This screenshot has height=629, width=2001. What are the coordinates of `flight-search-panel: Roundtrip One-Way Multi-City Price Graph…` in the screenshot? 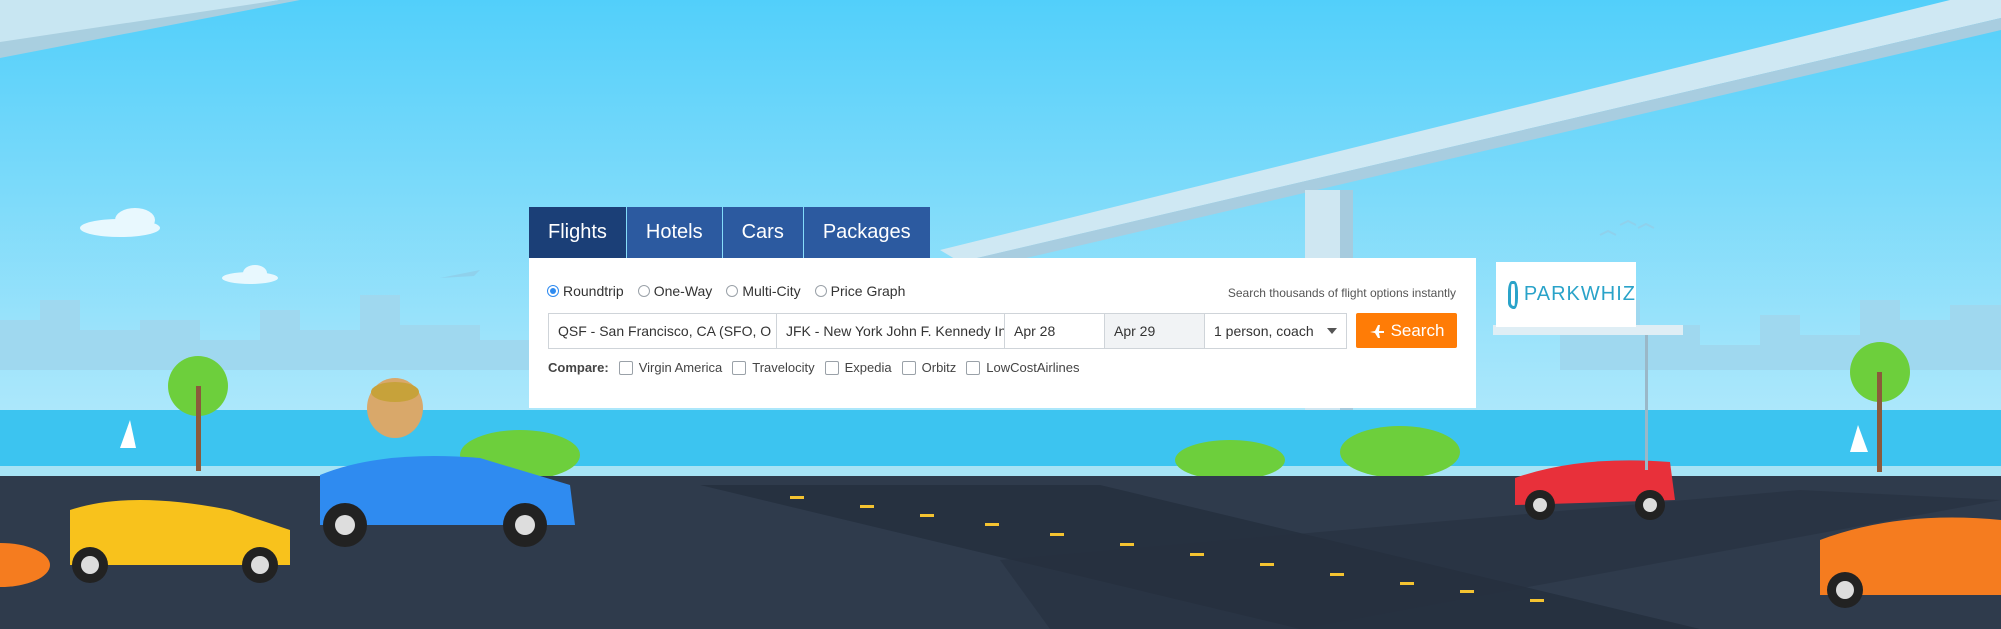 It's located at (1002, 333).